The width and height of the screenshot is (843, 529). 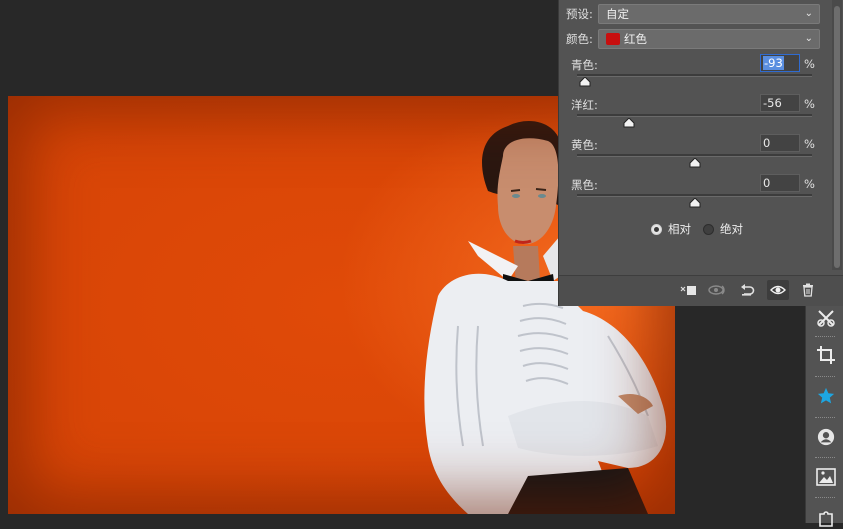 I want to click on clip-to-layer-icon, so click(x=688, y=290).